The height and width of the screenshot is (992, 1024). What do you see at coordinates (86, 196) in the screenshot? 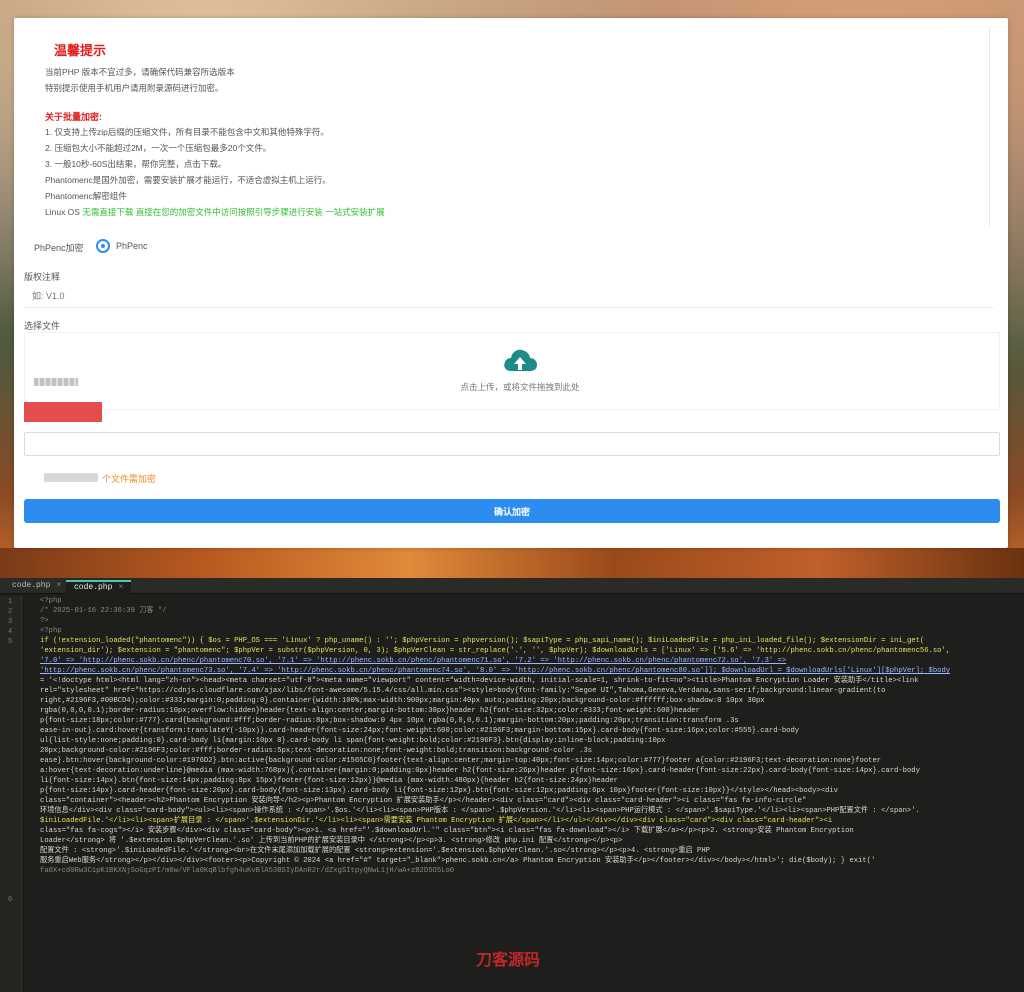
I see `notice-item-5: Phantomenc解密组件` at bounding box center [86, 196].